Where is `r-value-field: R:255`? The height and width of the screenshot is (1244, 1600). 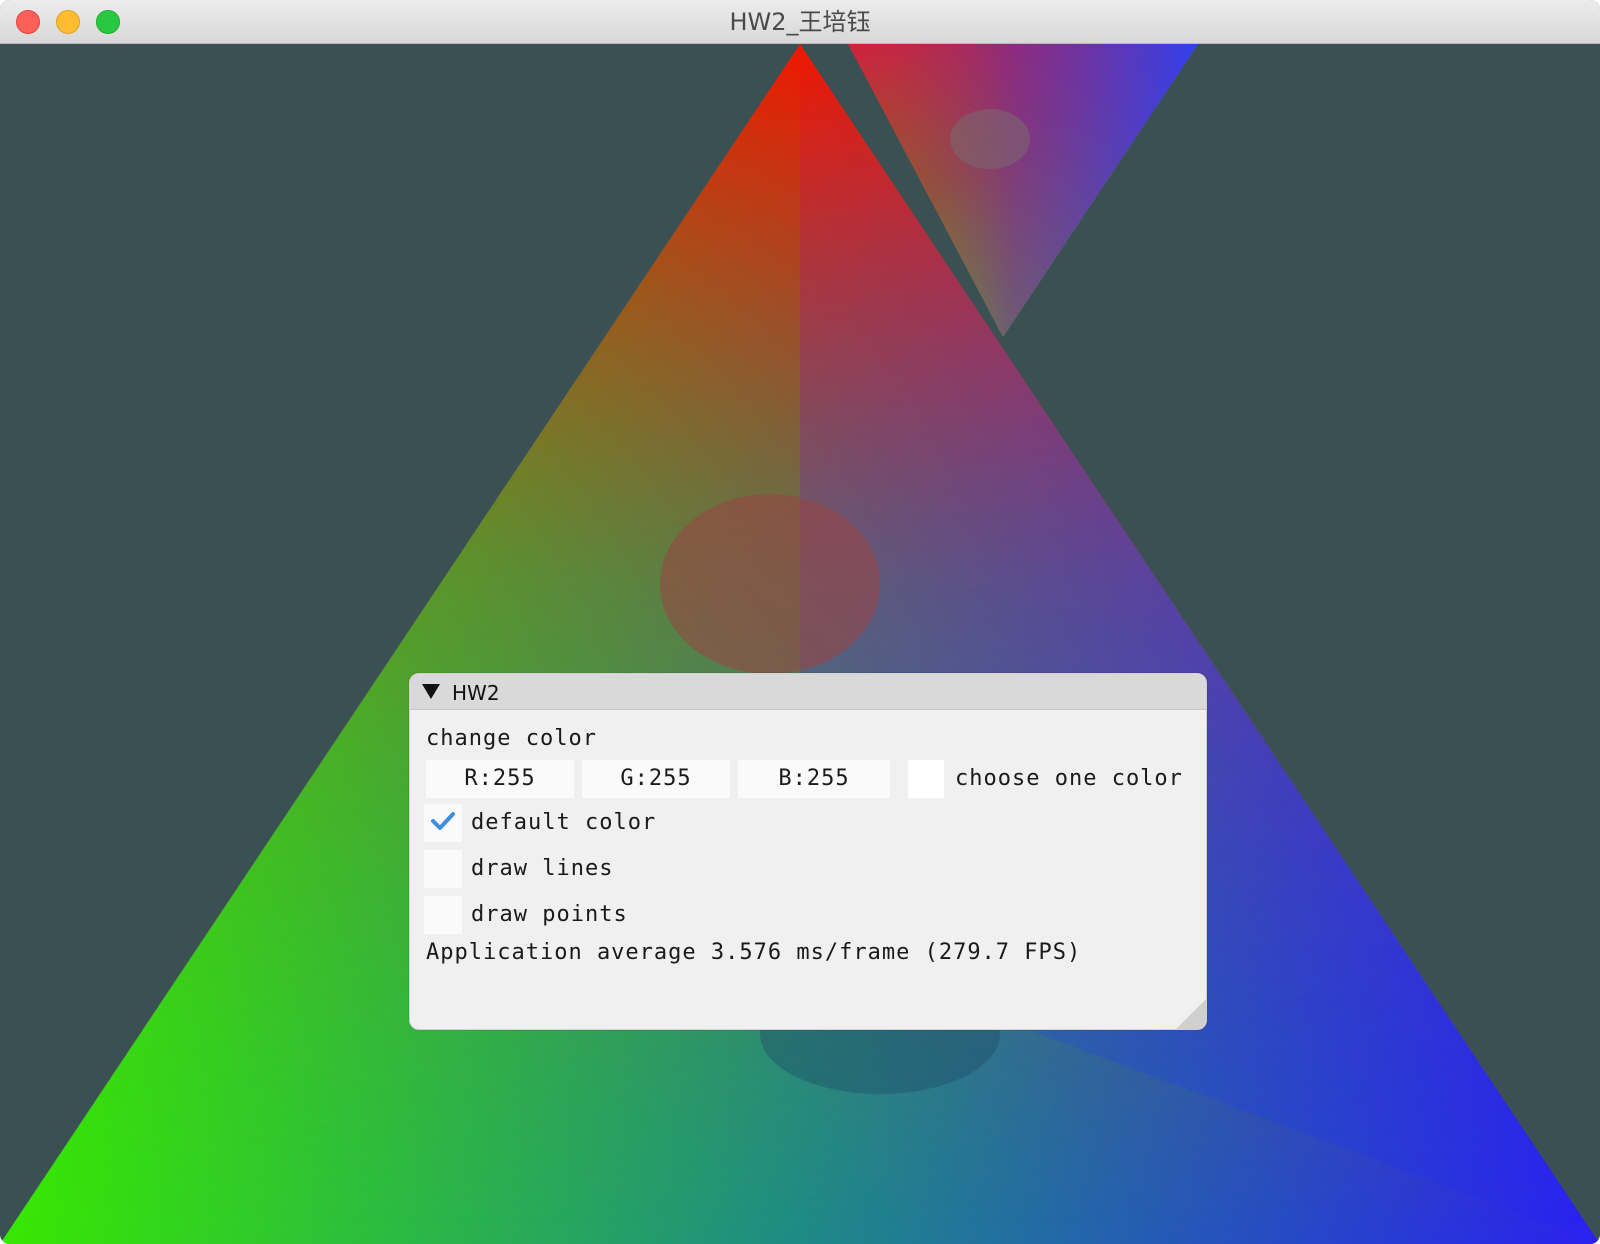 r-value-field: R:255 is located at coordinates (500, 779).